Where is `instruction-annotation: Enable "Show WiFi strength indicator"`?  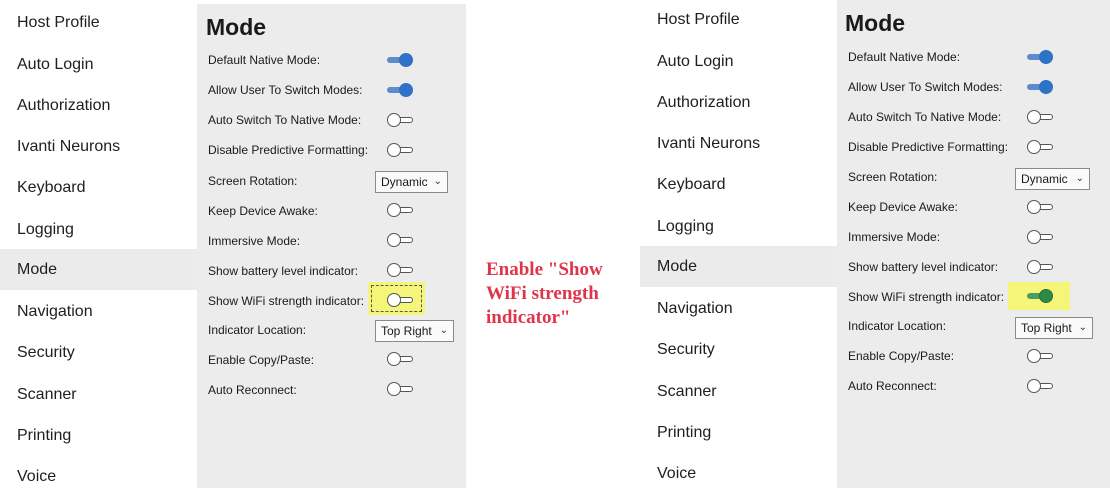 instruction-annotation: Enable "Show WiFi strength indicator" is located at coordinates (544, 293).